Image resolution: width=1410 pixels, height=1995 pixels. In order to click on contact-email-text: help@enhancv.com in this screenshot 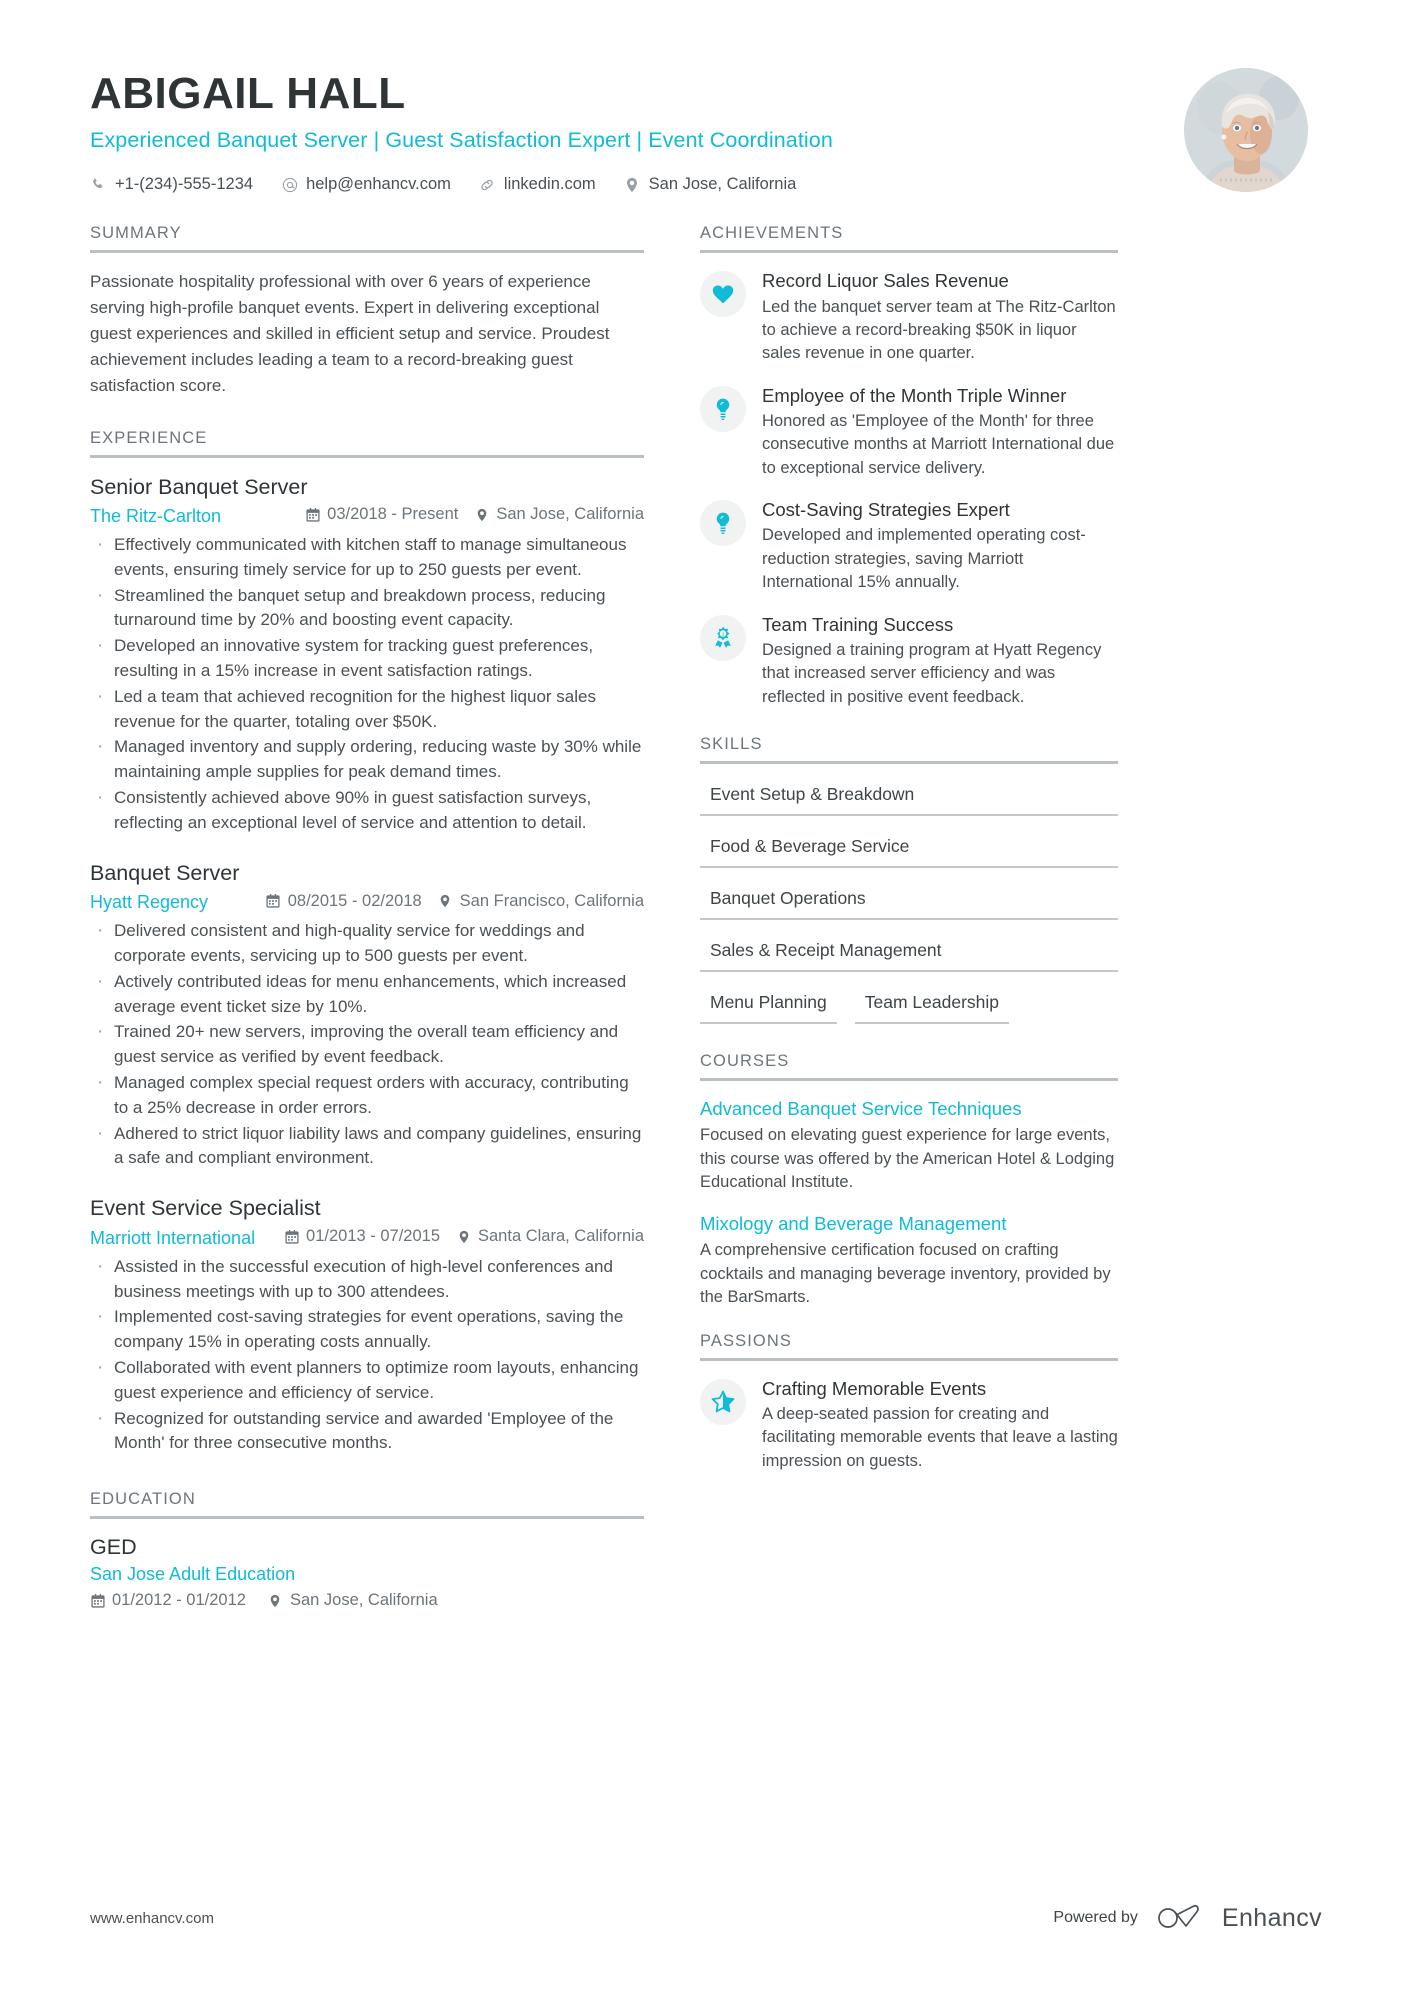, I will do `click(378, 184)`.